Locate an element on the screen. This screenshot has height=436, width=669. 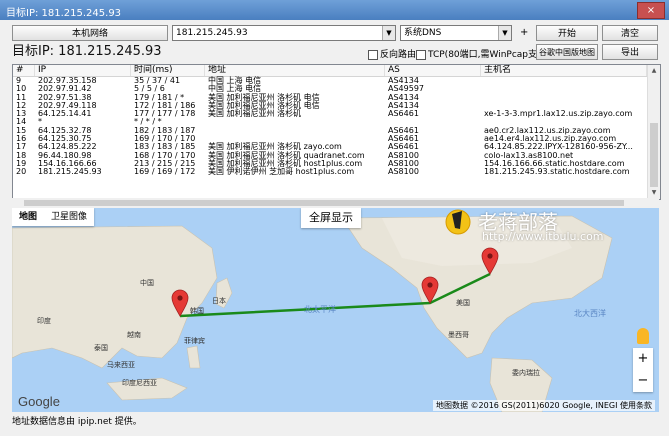
table-cell: xe-1-3-3.mpr1.lax12.us.zip.zayo.com is located at coordinates (558, 114).